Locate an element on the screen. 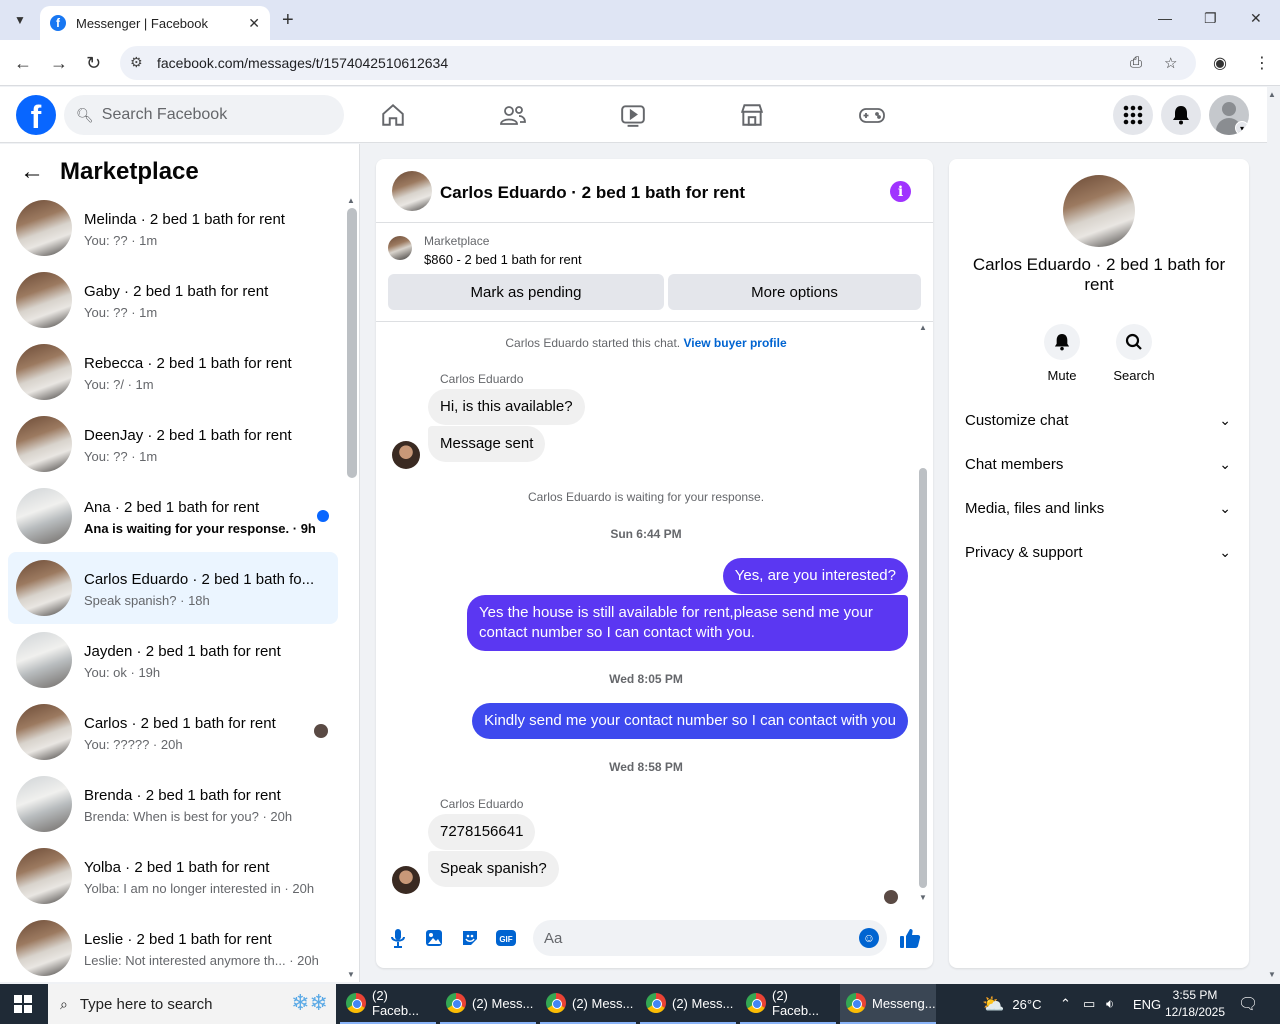  reload-icon: ↻ is located at coordinates (93, 63).